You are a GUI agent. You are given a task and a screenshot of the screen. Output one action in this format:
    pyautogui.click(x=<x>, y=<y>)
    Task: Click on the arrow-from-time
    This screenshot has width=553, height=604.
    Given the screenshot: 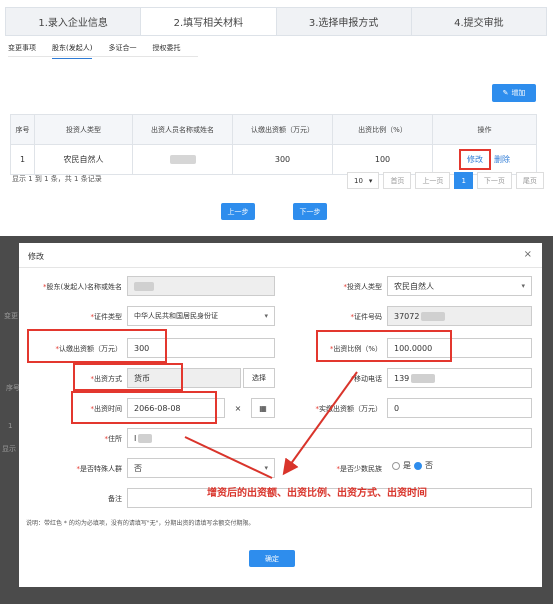 What is the action you would take?
    pyautogui.click(x=228, y=457)
    